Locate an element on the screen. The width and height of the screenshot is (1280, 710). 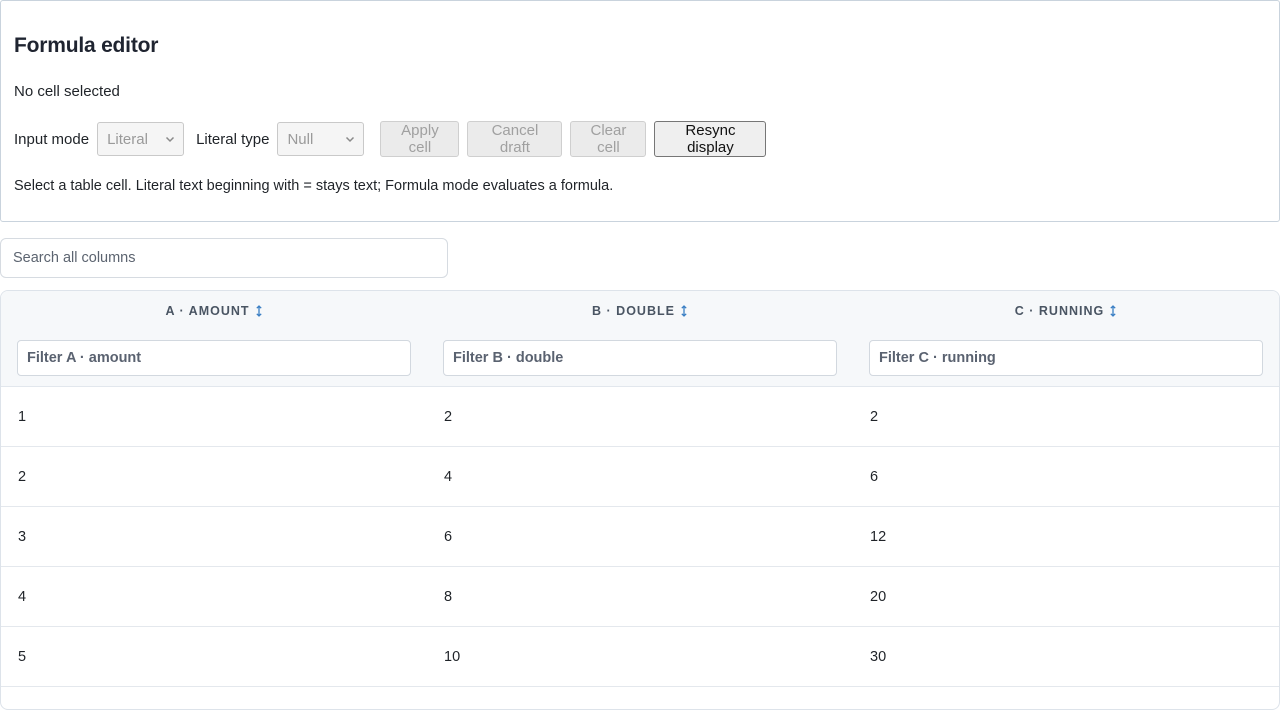
table-cell: 8 is located at coordinates (640, 597).